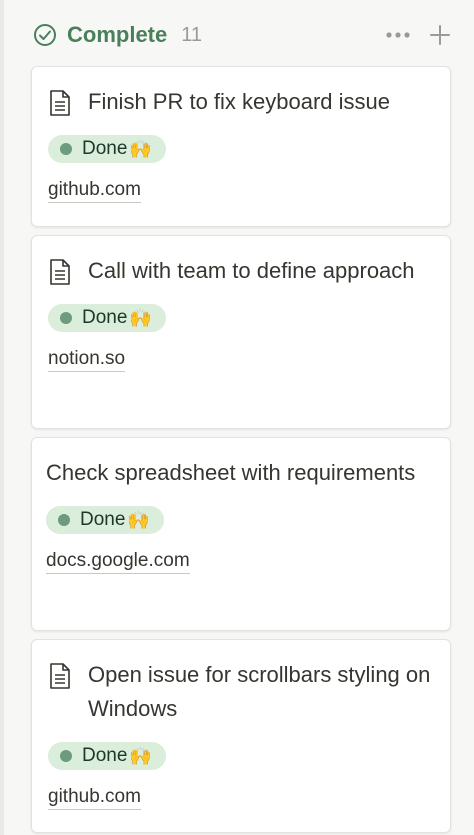  I want to click on card-link: notion.so, so click(87, 360).